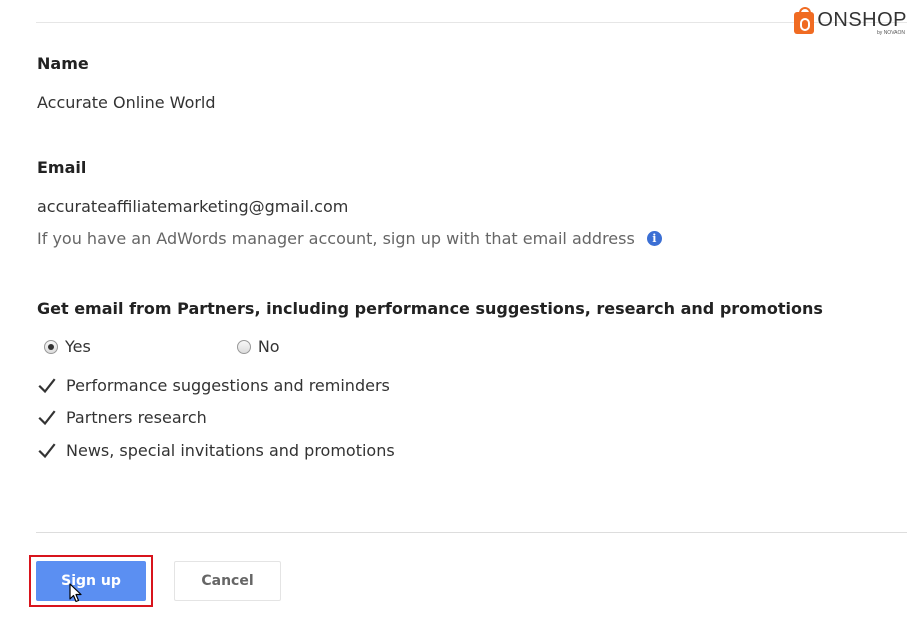  What do you see at coordinates (91, 581) in the screenshot?
I see `sign-up-highlight-box` at bounding box center [91, 581].